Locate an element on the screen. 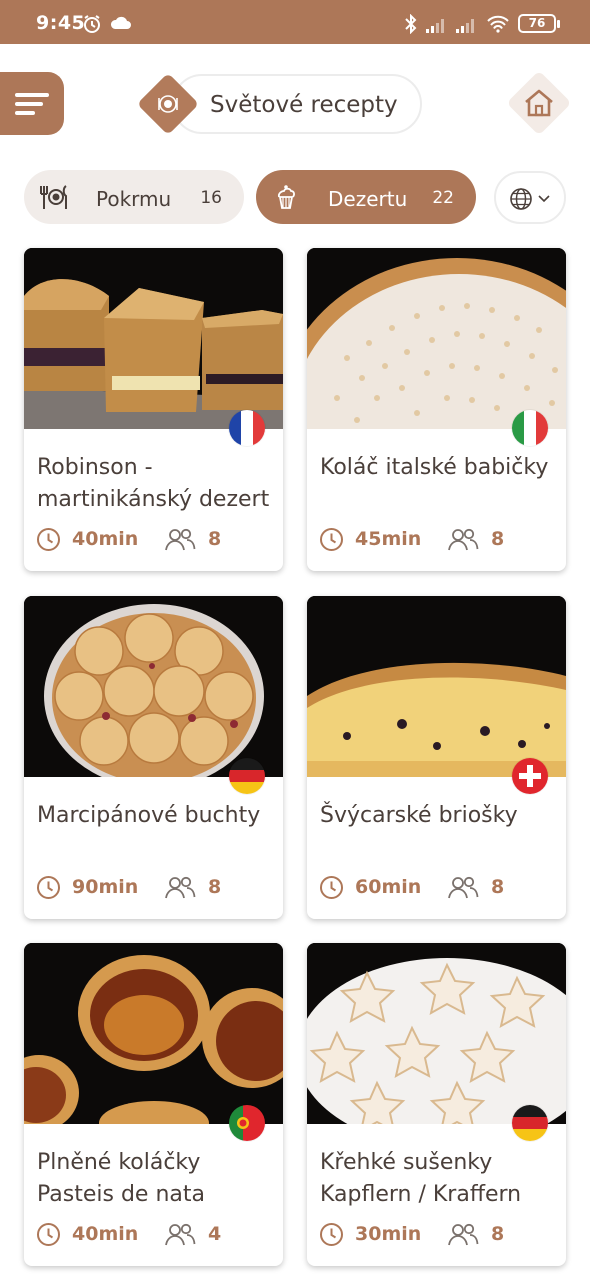 This screenshot has height=1280, width=590. recipe-time: 60min is located at coordinates (388, 887).